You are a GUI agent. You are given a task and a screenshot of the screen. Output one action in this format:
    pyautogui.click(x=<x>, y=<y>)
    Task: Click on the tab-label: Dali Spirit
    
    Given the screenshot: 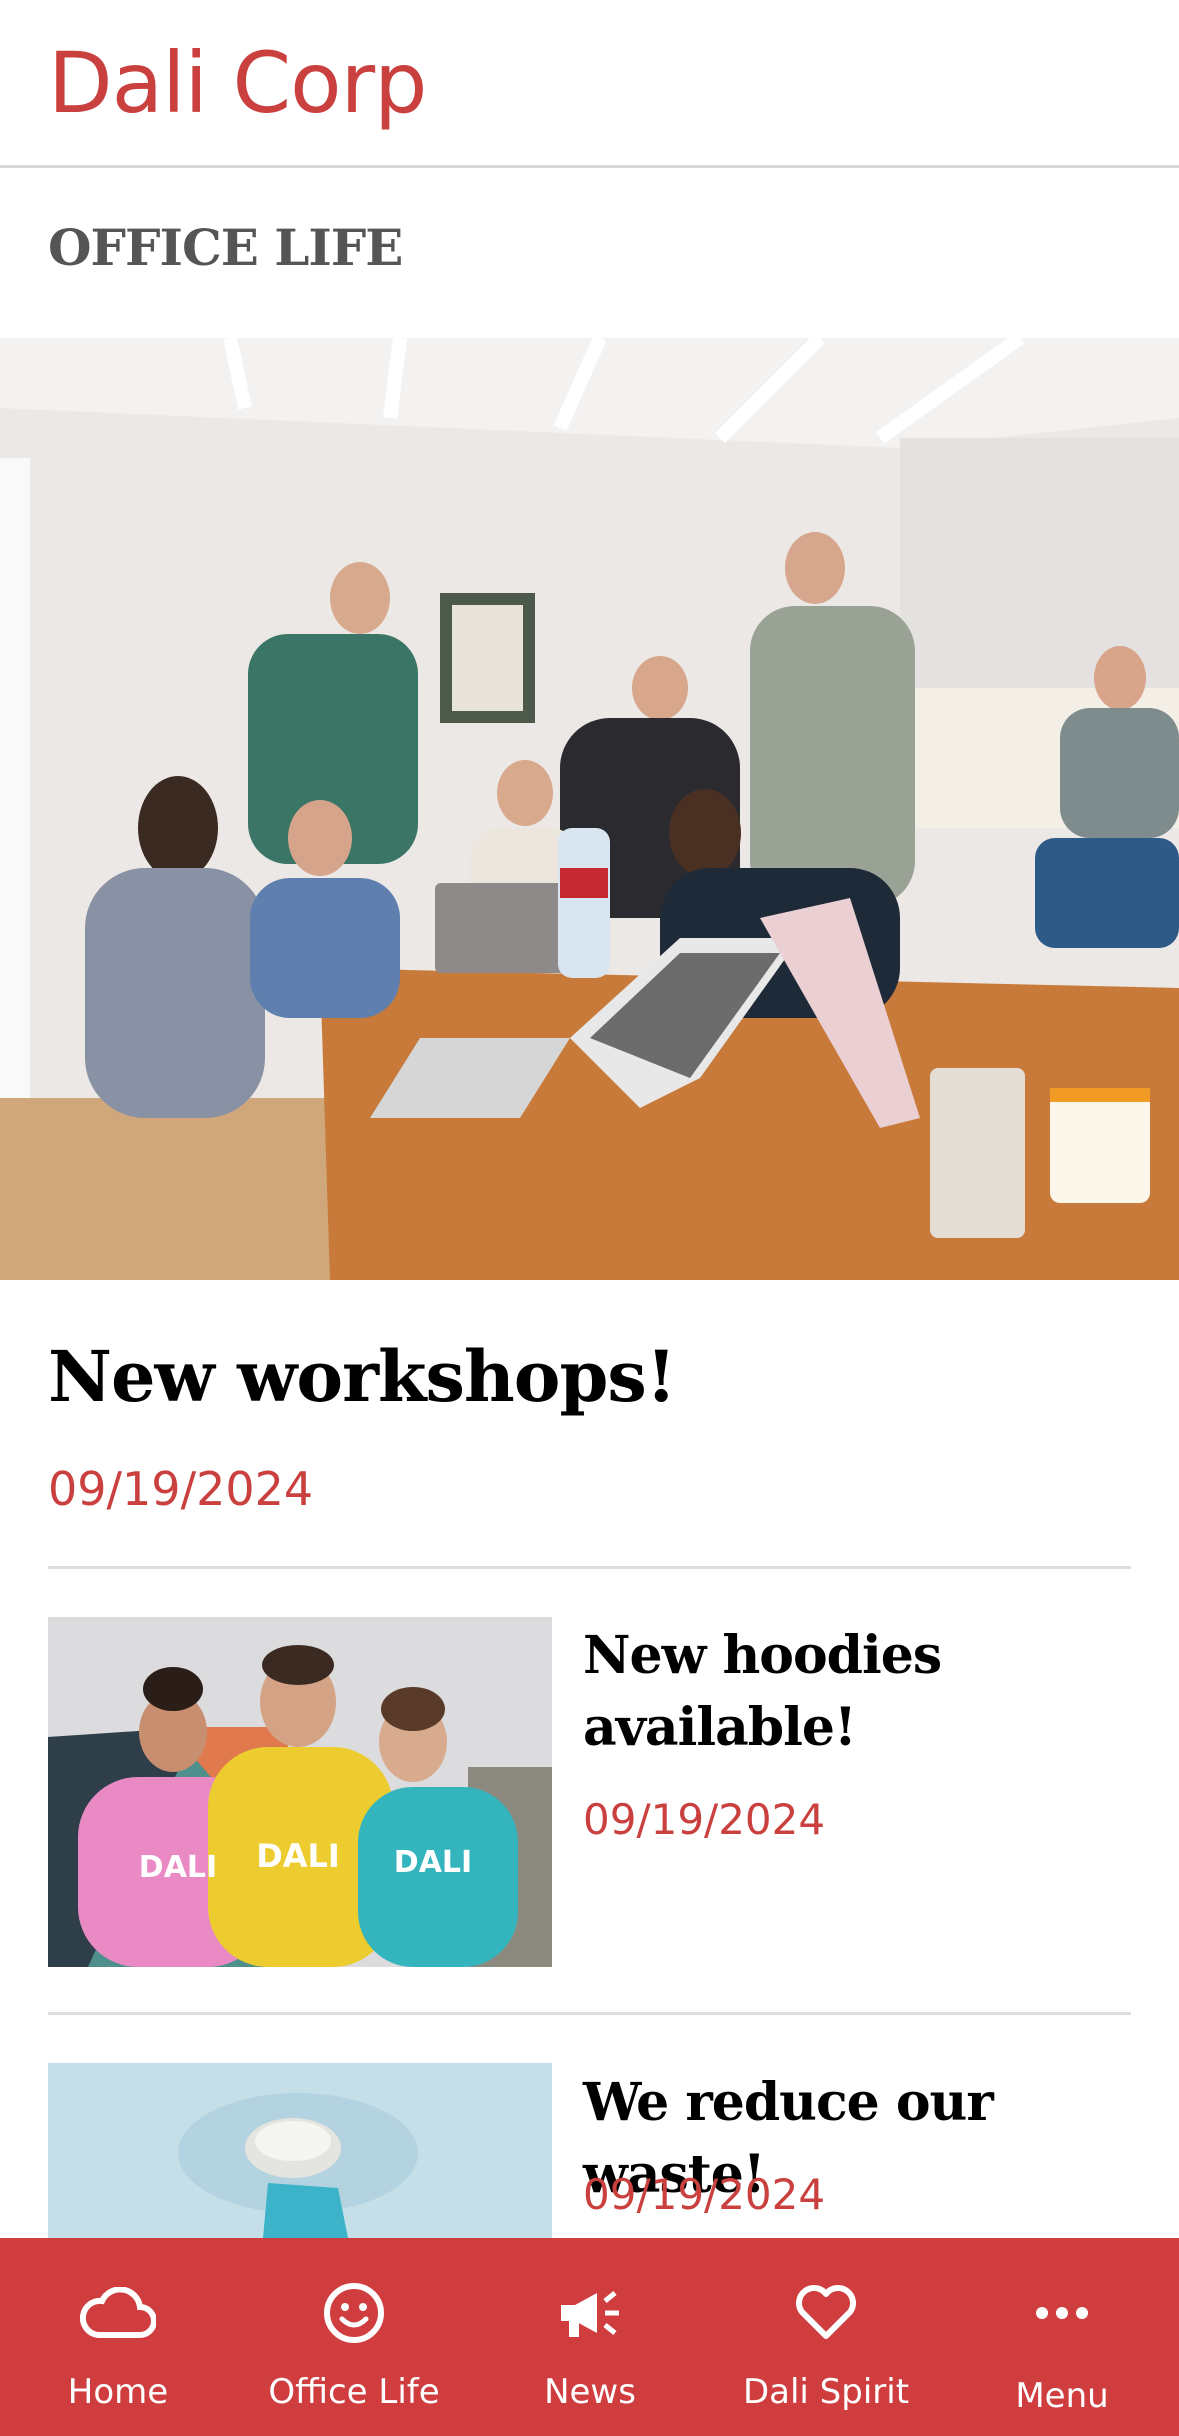 What is the action you would take?
    pyautogui.click(x=826, y=2392)
    